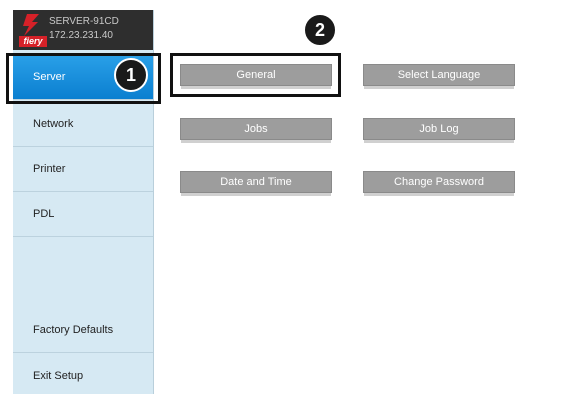  Describe the element at coordinates (33, 41) in the screenshot. I see `fiery-logo-text: fiery` at that location.